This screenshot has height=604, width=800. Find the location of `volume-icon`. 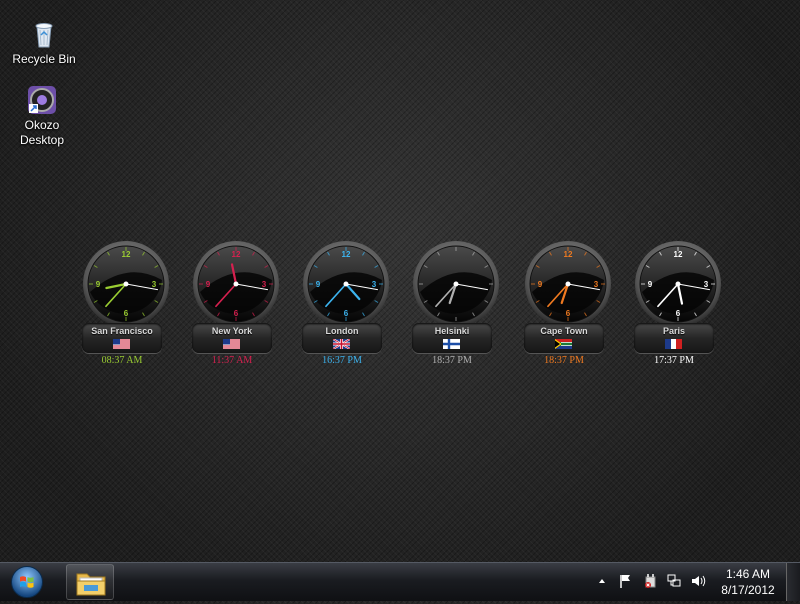

volume-icon is located at coordinates (698, 581).